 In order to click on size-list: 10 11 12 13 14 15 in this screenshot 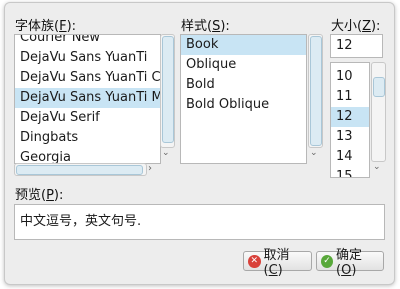, I will do `click(350, 120)`.